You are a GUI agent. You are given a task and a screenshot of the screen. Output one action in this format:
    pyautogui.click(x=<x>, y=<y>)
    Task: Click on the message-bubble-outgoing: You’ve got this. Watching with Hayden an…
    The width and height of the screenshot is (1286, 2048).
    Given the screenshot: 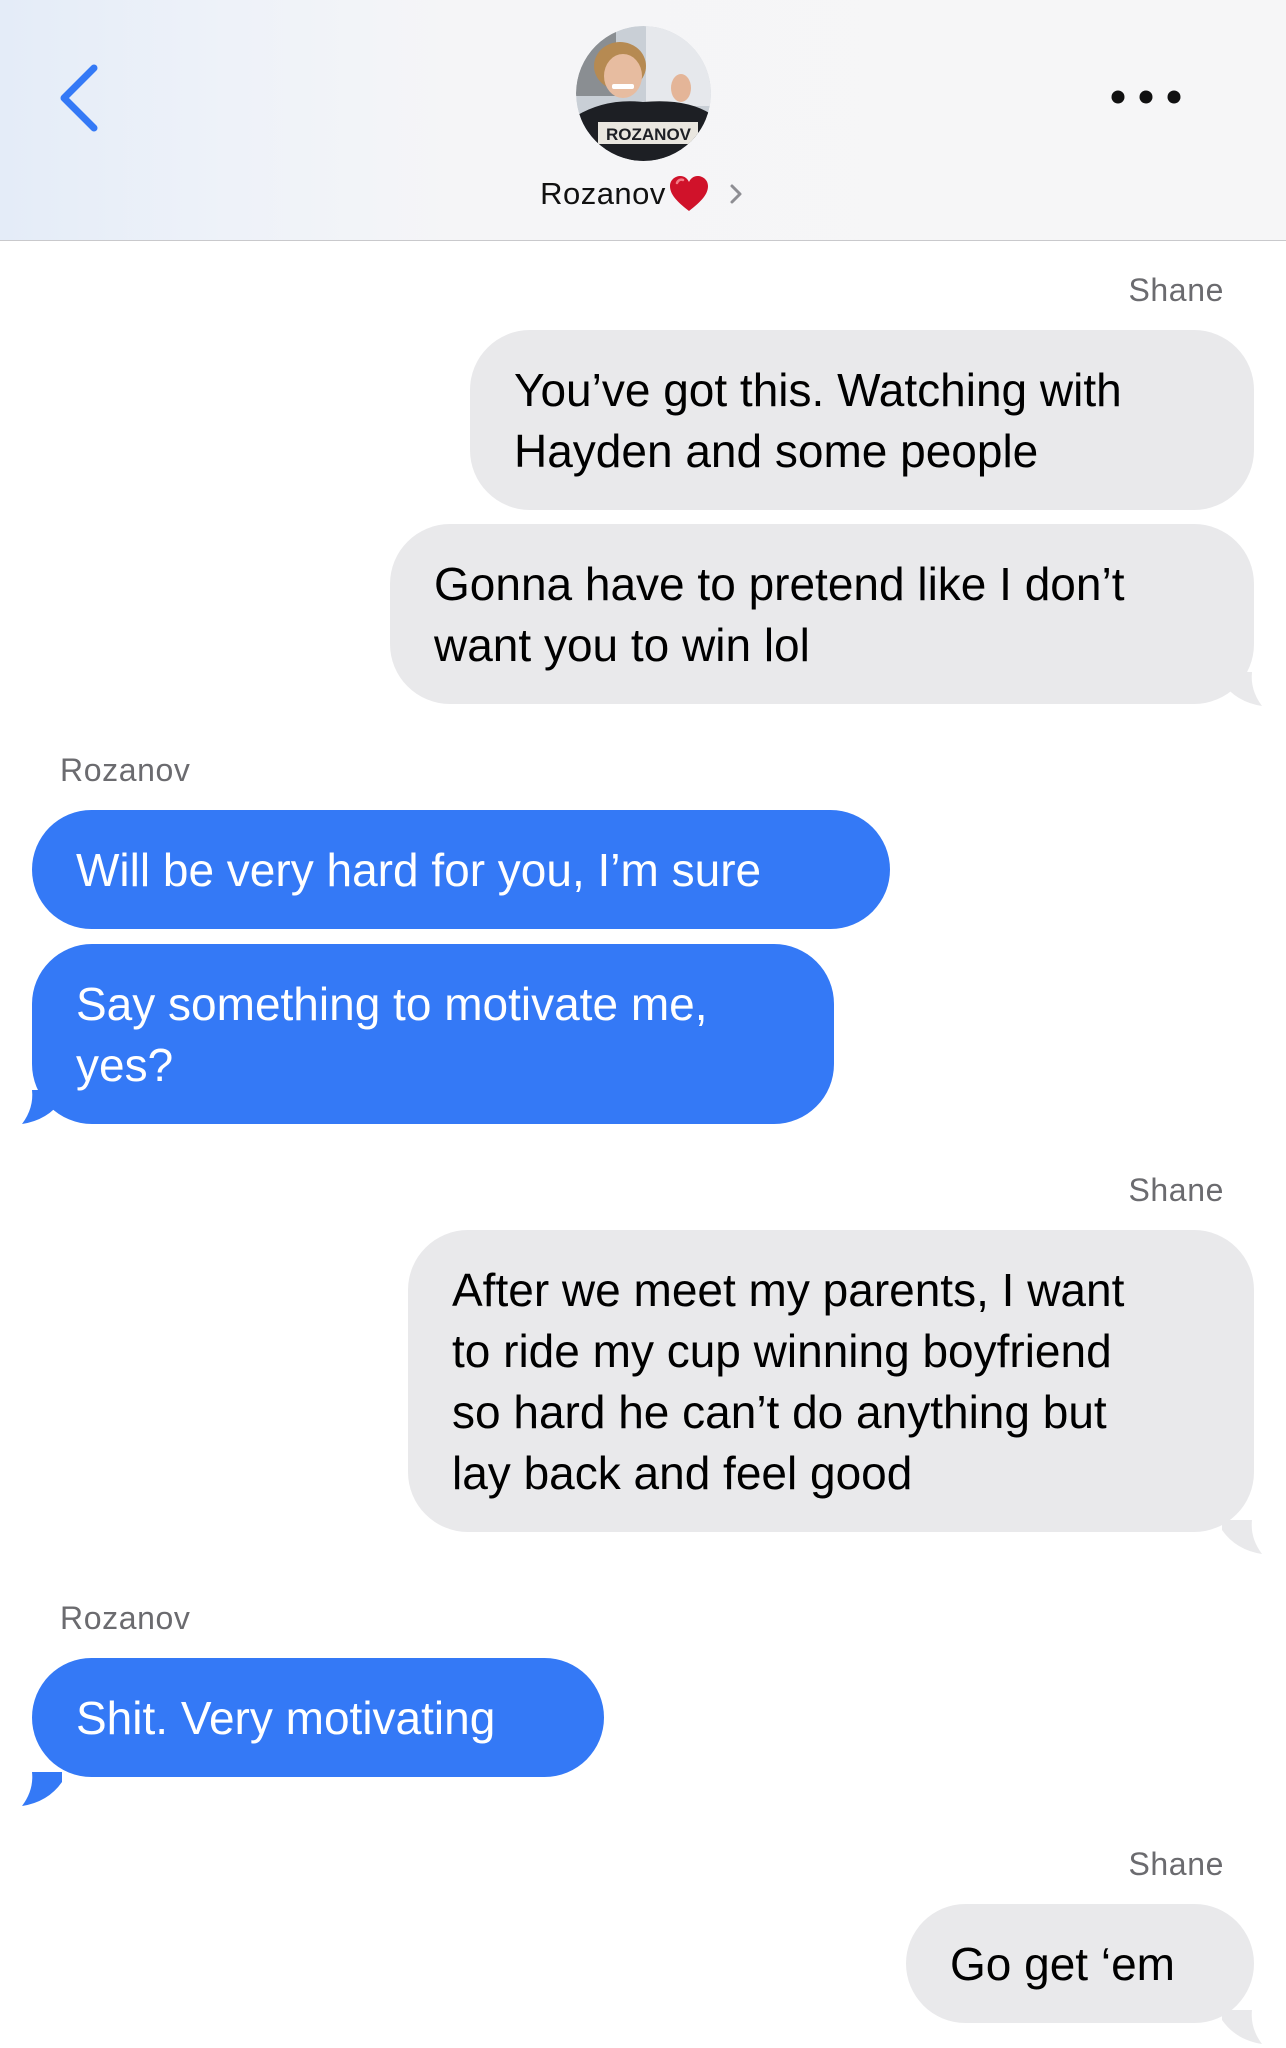 What is the action you would take?
    pyautogui.click(x=862, y=420)
    